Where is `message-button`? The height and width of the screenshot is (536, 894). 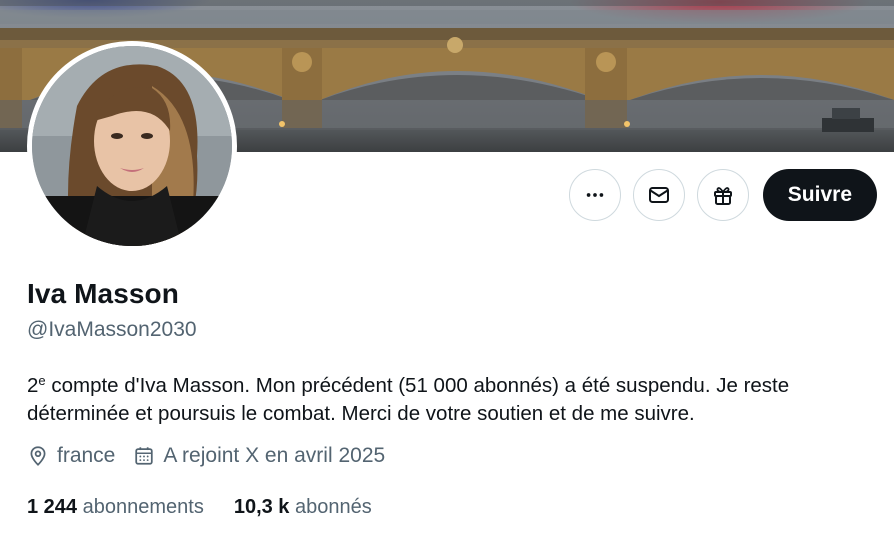
message-button is located at coordinates (658, 195).